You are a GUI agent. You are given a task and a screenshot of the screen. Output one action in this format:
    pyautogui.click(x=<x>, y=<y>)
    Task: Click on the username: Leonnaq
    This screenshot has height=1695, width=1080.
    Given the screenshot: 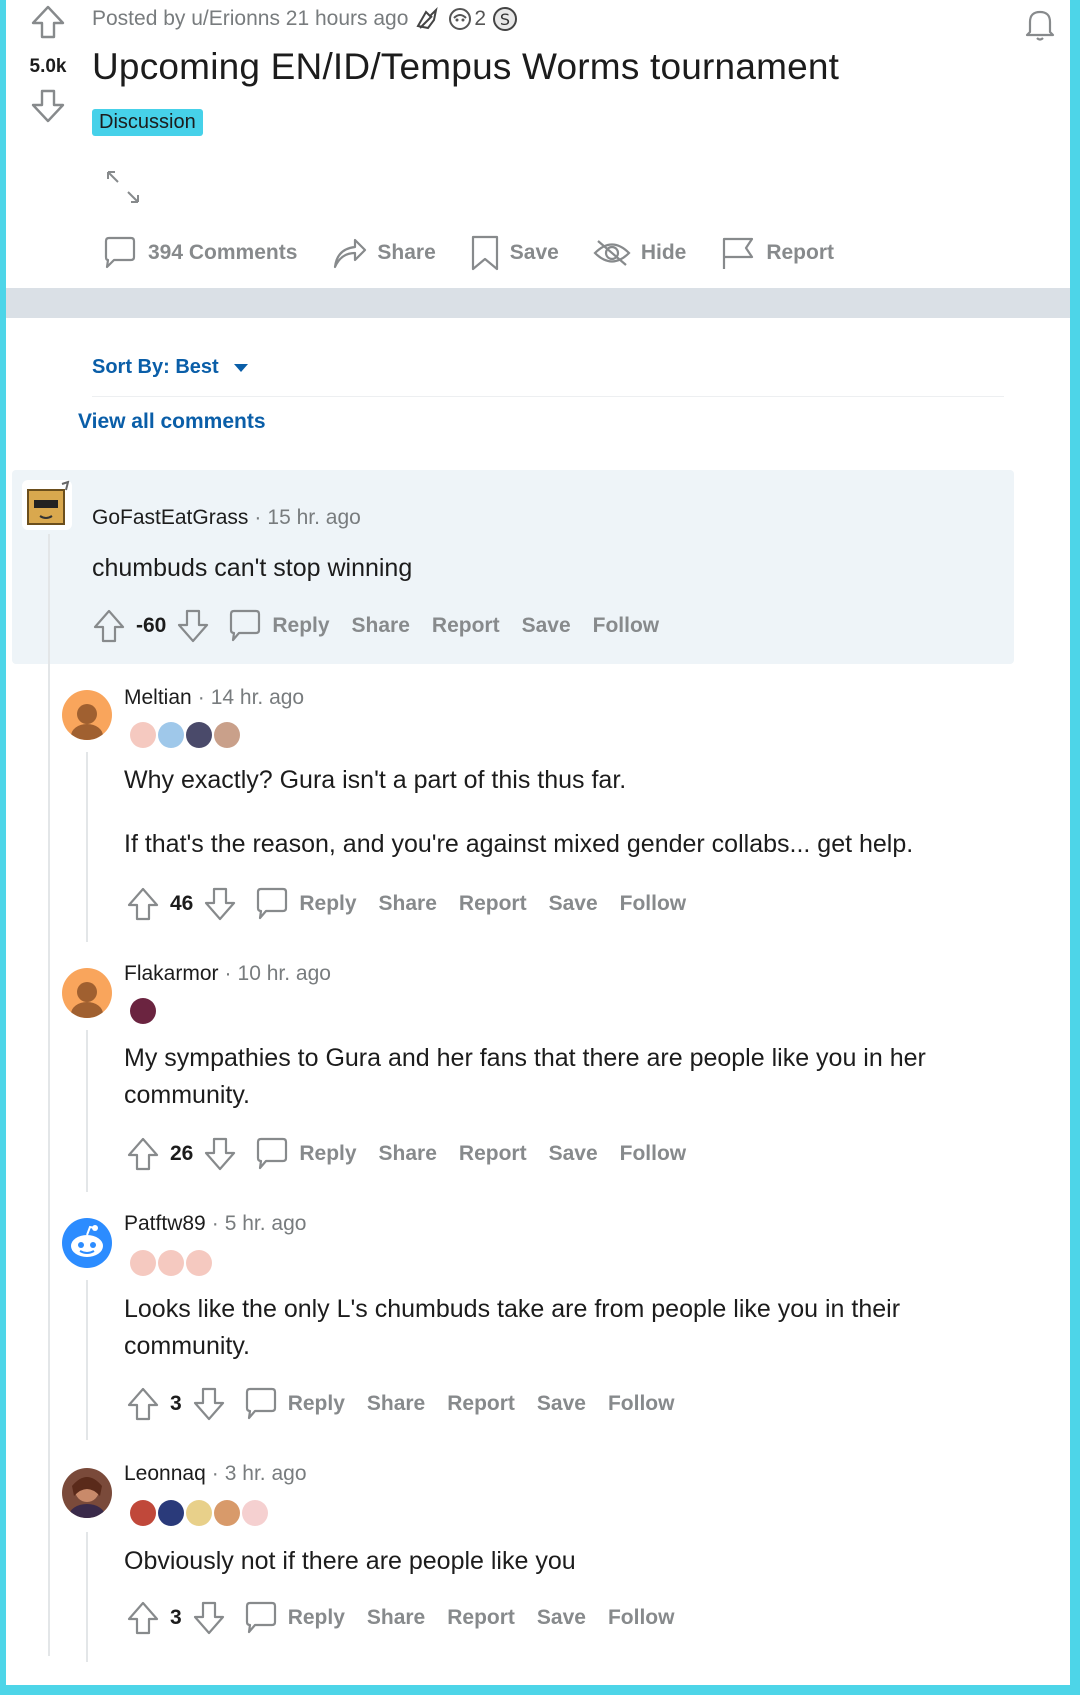 What is the action you would take?
    pyautogui.click(x=165, y=1473)
    